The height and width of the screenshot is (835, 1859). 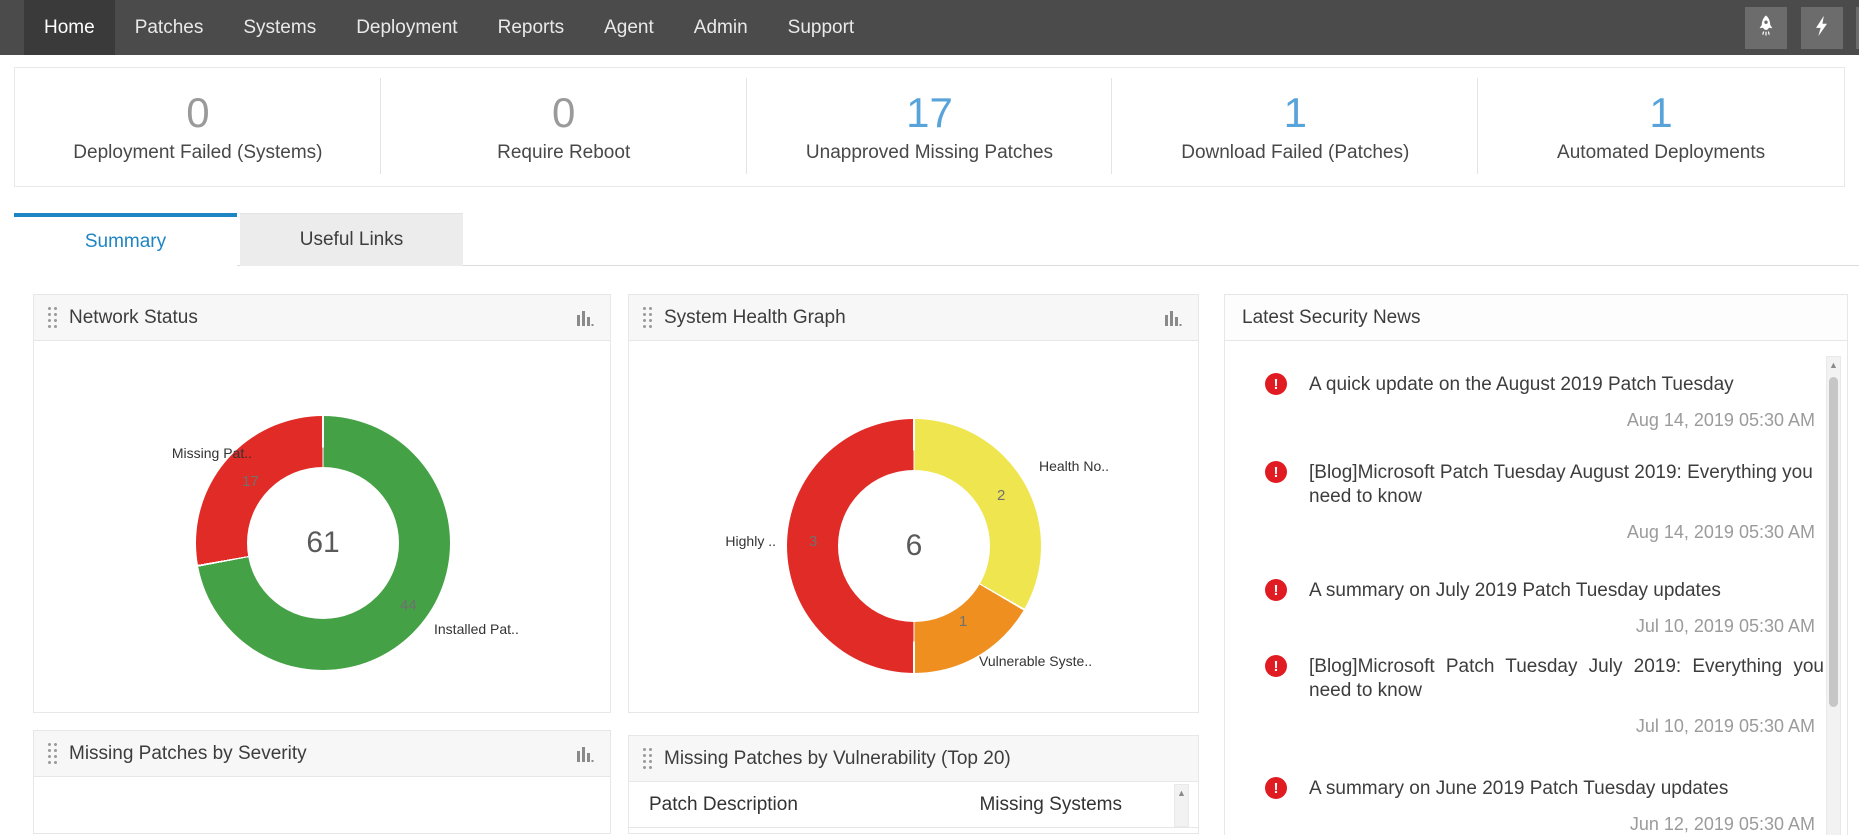 I want to click on donut-center-value: 6, so click(x=914, y=545).